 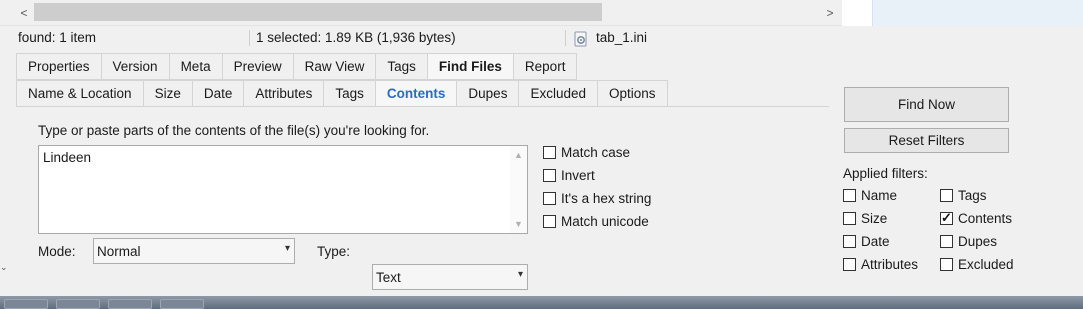 I want to click on hex-string-option: It's a hex string, so click(x=597, y=198).